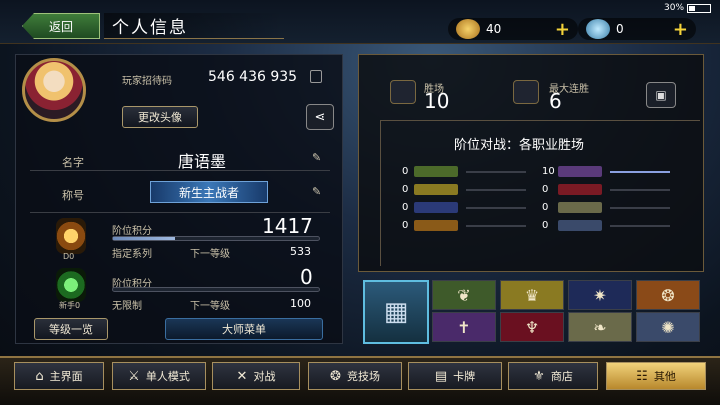 Image resolution: width=720 pixels, height=405 pixels. Describe the element at coordinates (147, 81) in the screenshot. I see `invite-code-label: 玩家招待码` at that location.